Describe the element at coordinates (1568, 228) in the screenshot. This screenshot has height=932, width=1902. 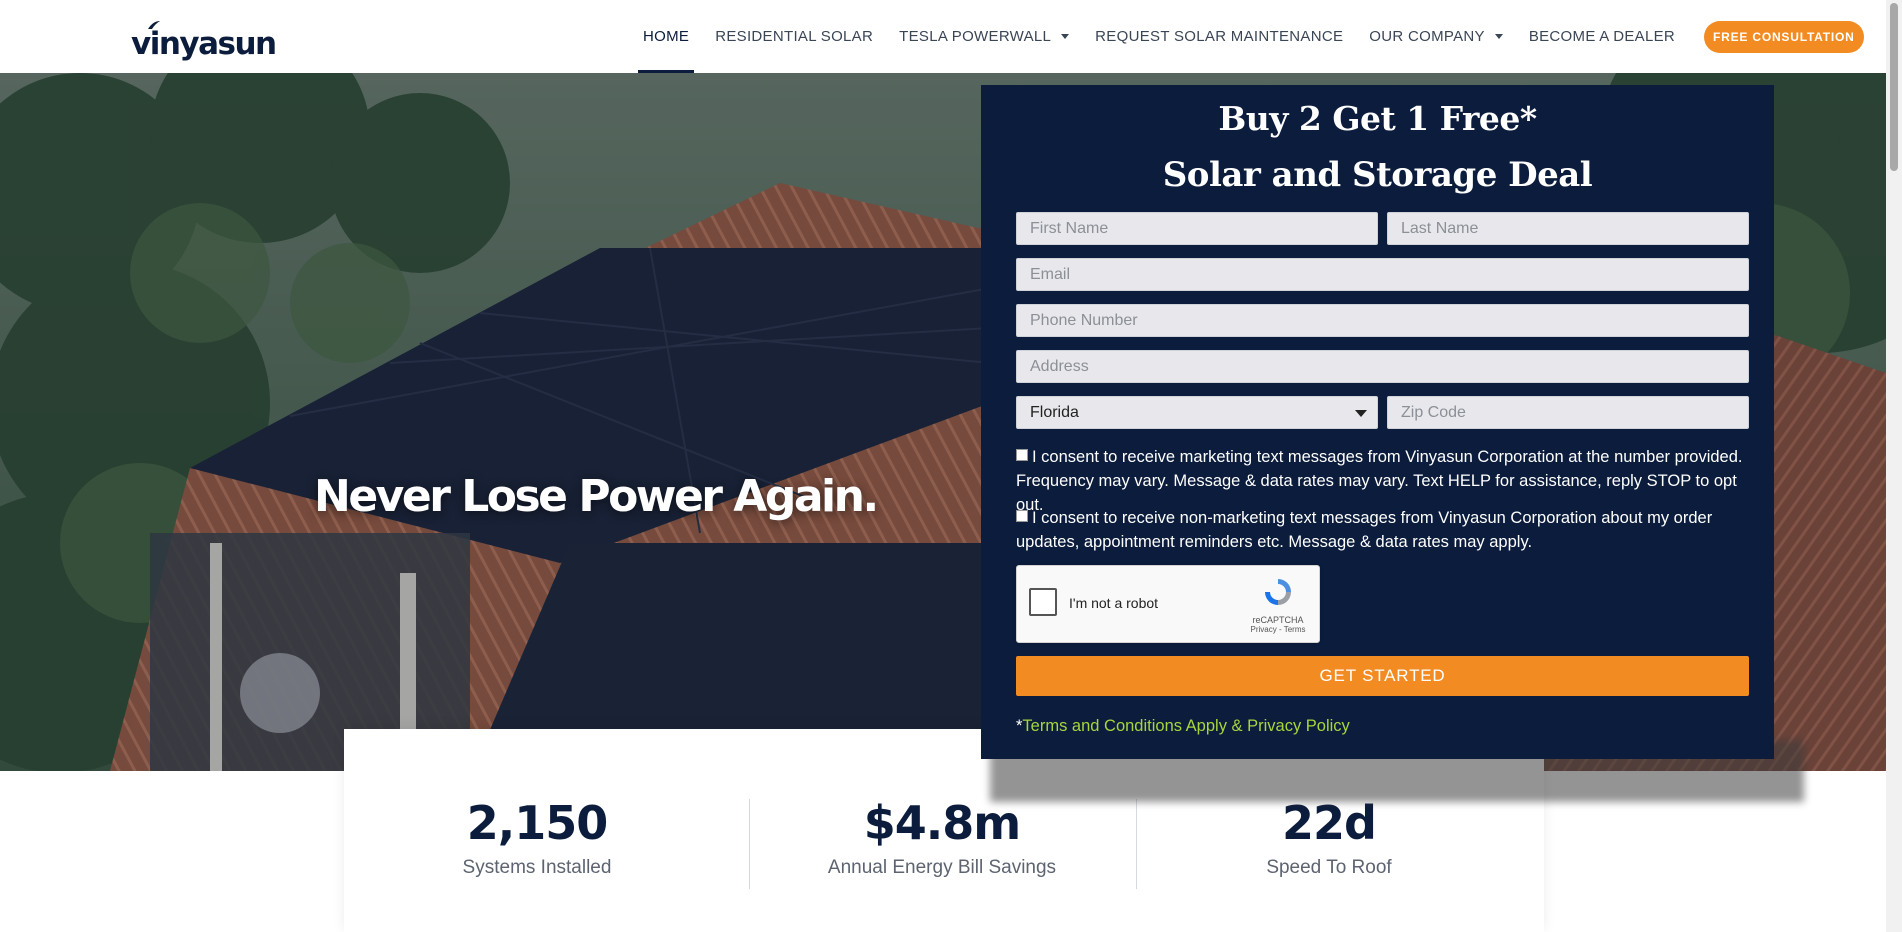
I see `last-name-field` at that location.